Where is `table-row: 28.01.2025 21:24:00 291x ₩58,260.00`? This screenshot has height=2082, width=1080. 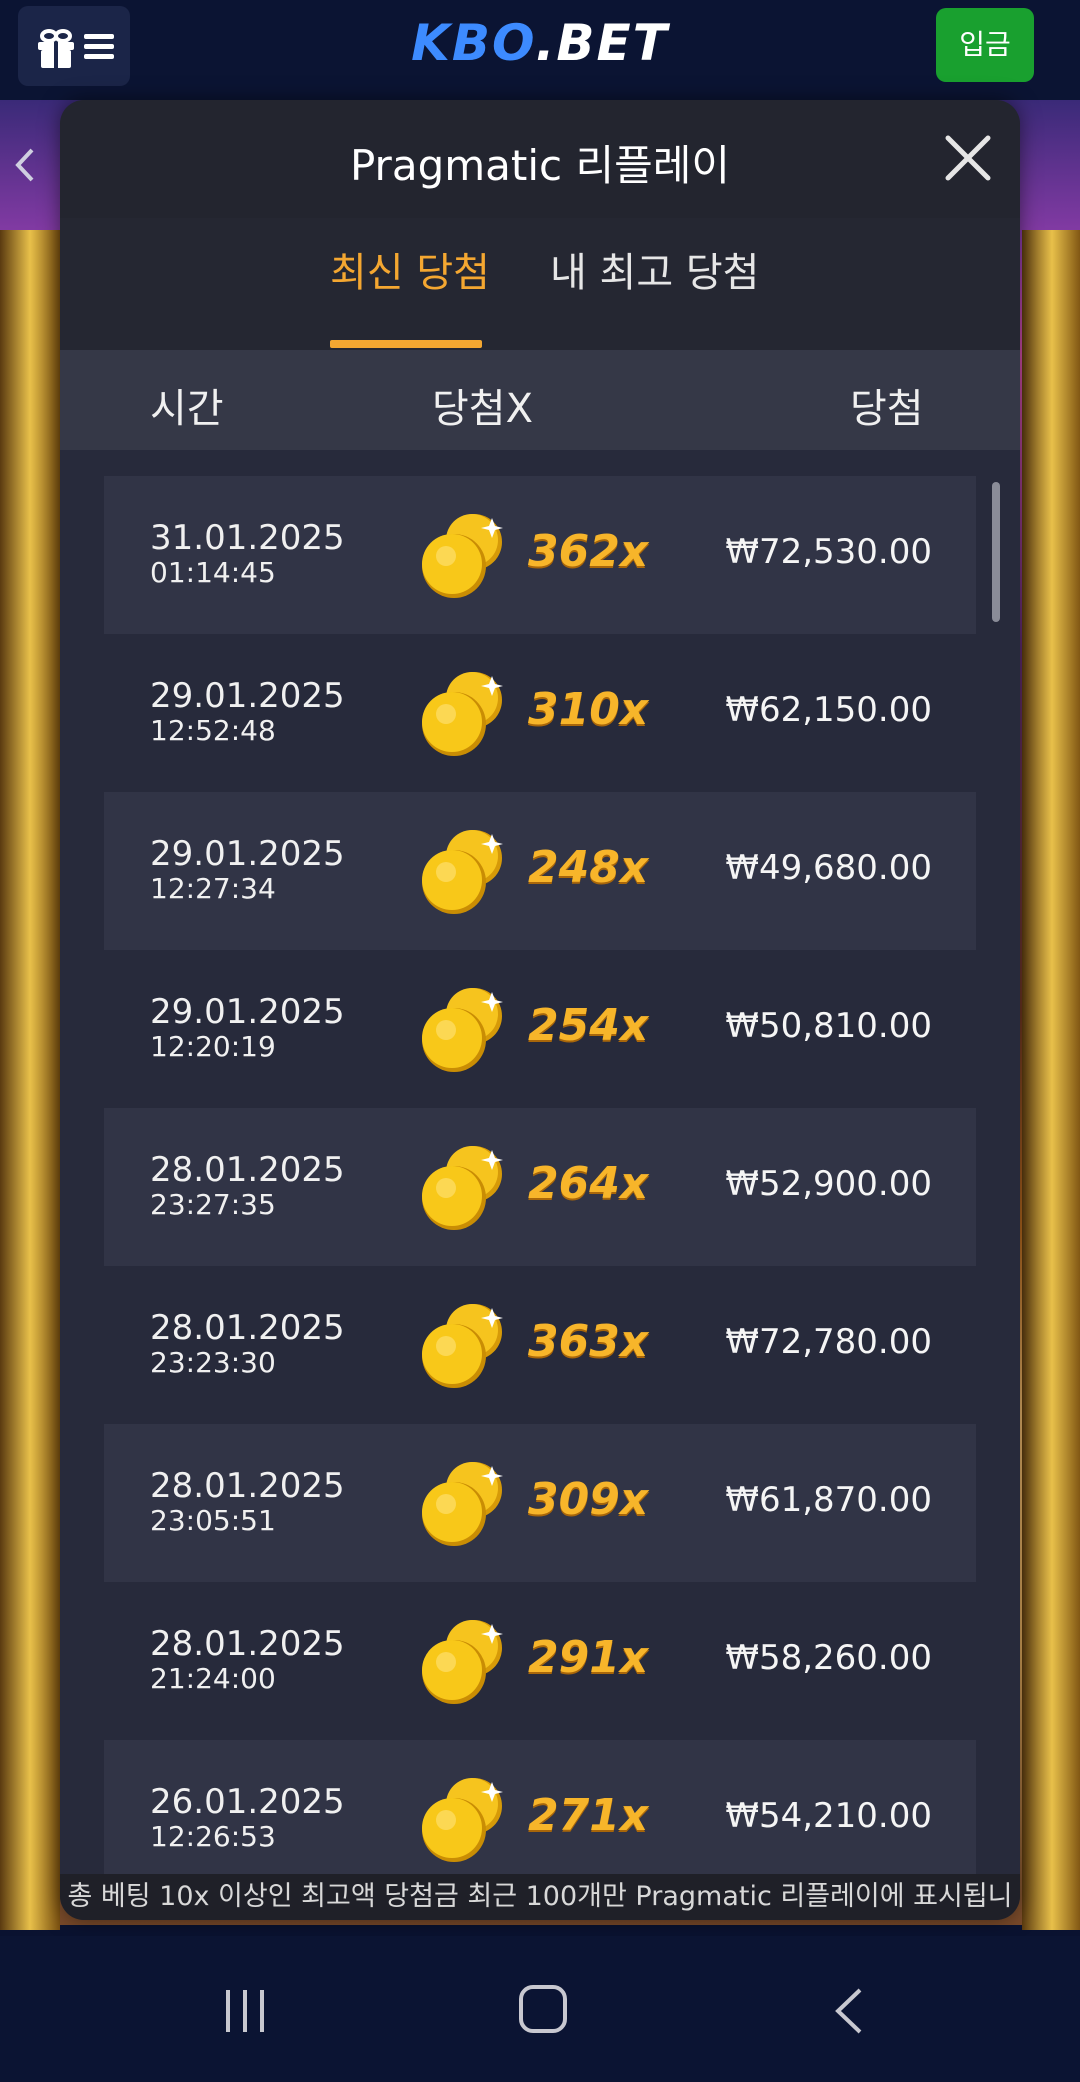 table-row: 28.01.2025 21:24:00 291x ₩58,260.00 is located at coordinates (540, 1661).